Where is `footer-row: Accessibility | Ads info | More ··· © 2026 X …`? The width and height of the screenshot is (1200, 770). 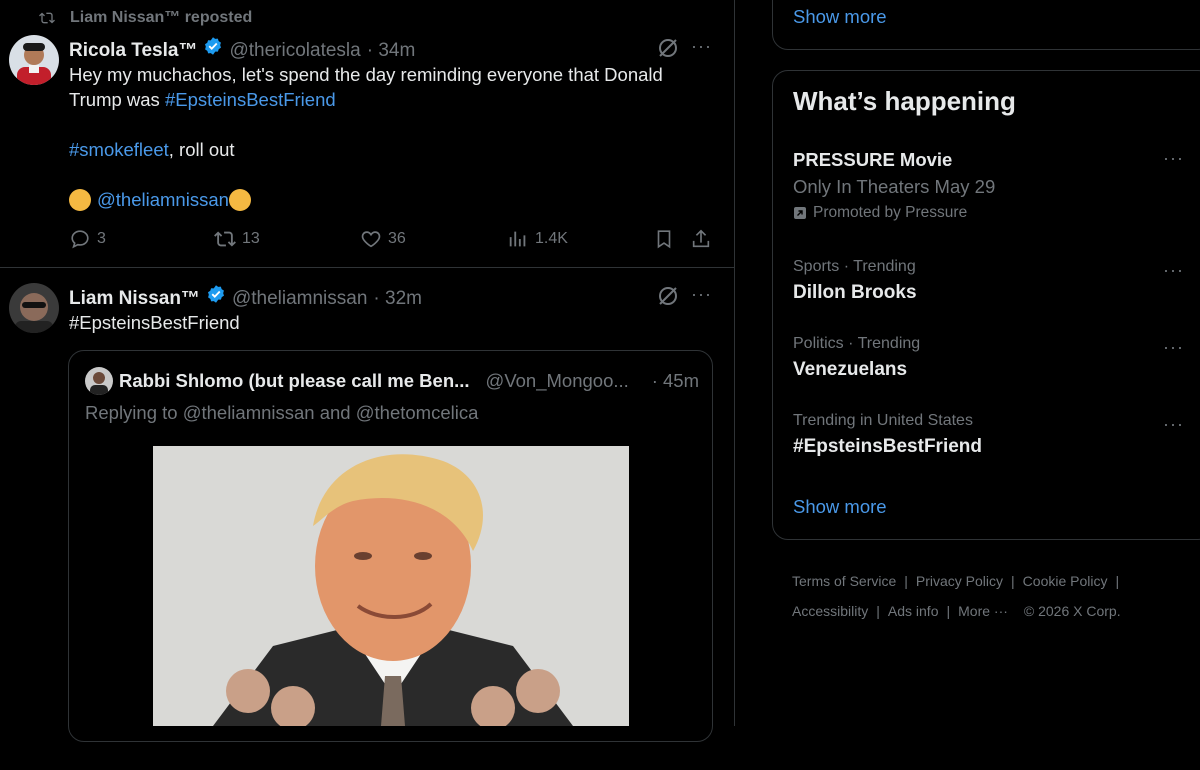 footer-row: Accessibility | Ads info | More ··· © 2026 X … is located at coordinates (956, 611).